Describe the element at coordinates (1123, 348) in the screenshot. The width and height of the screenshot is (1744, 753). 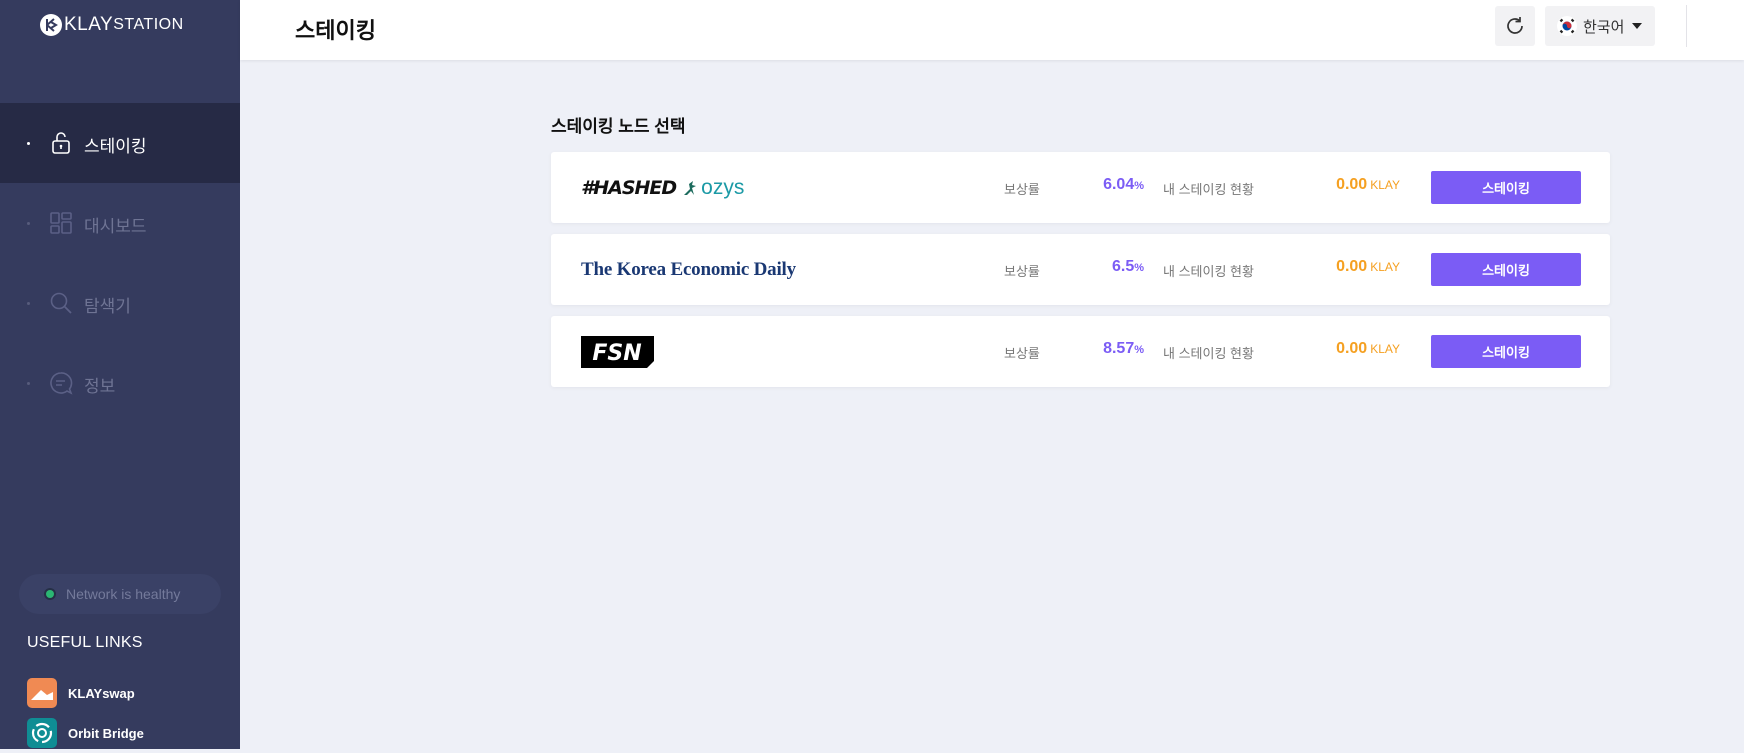
I see `reward-rate-value: 8.57%` at that location.